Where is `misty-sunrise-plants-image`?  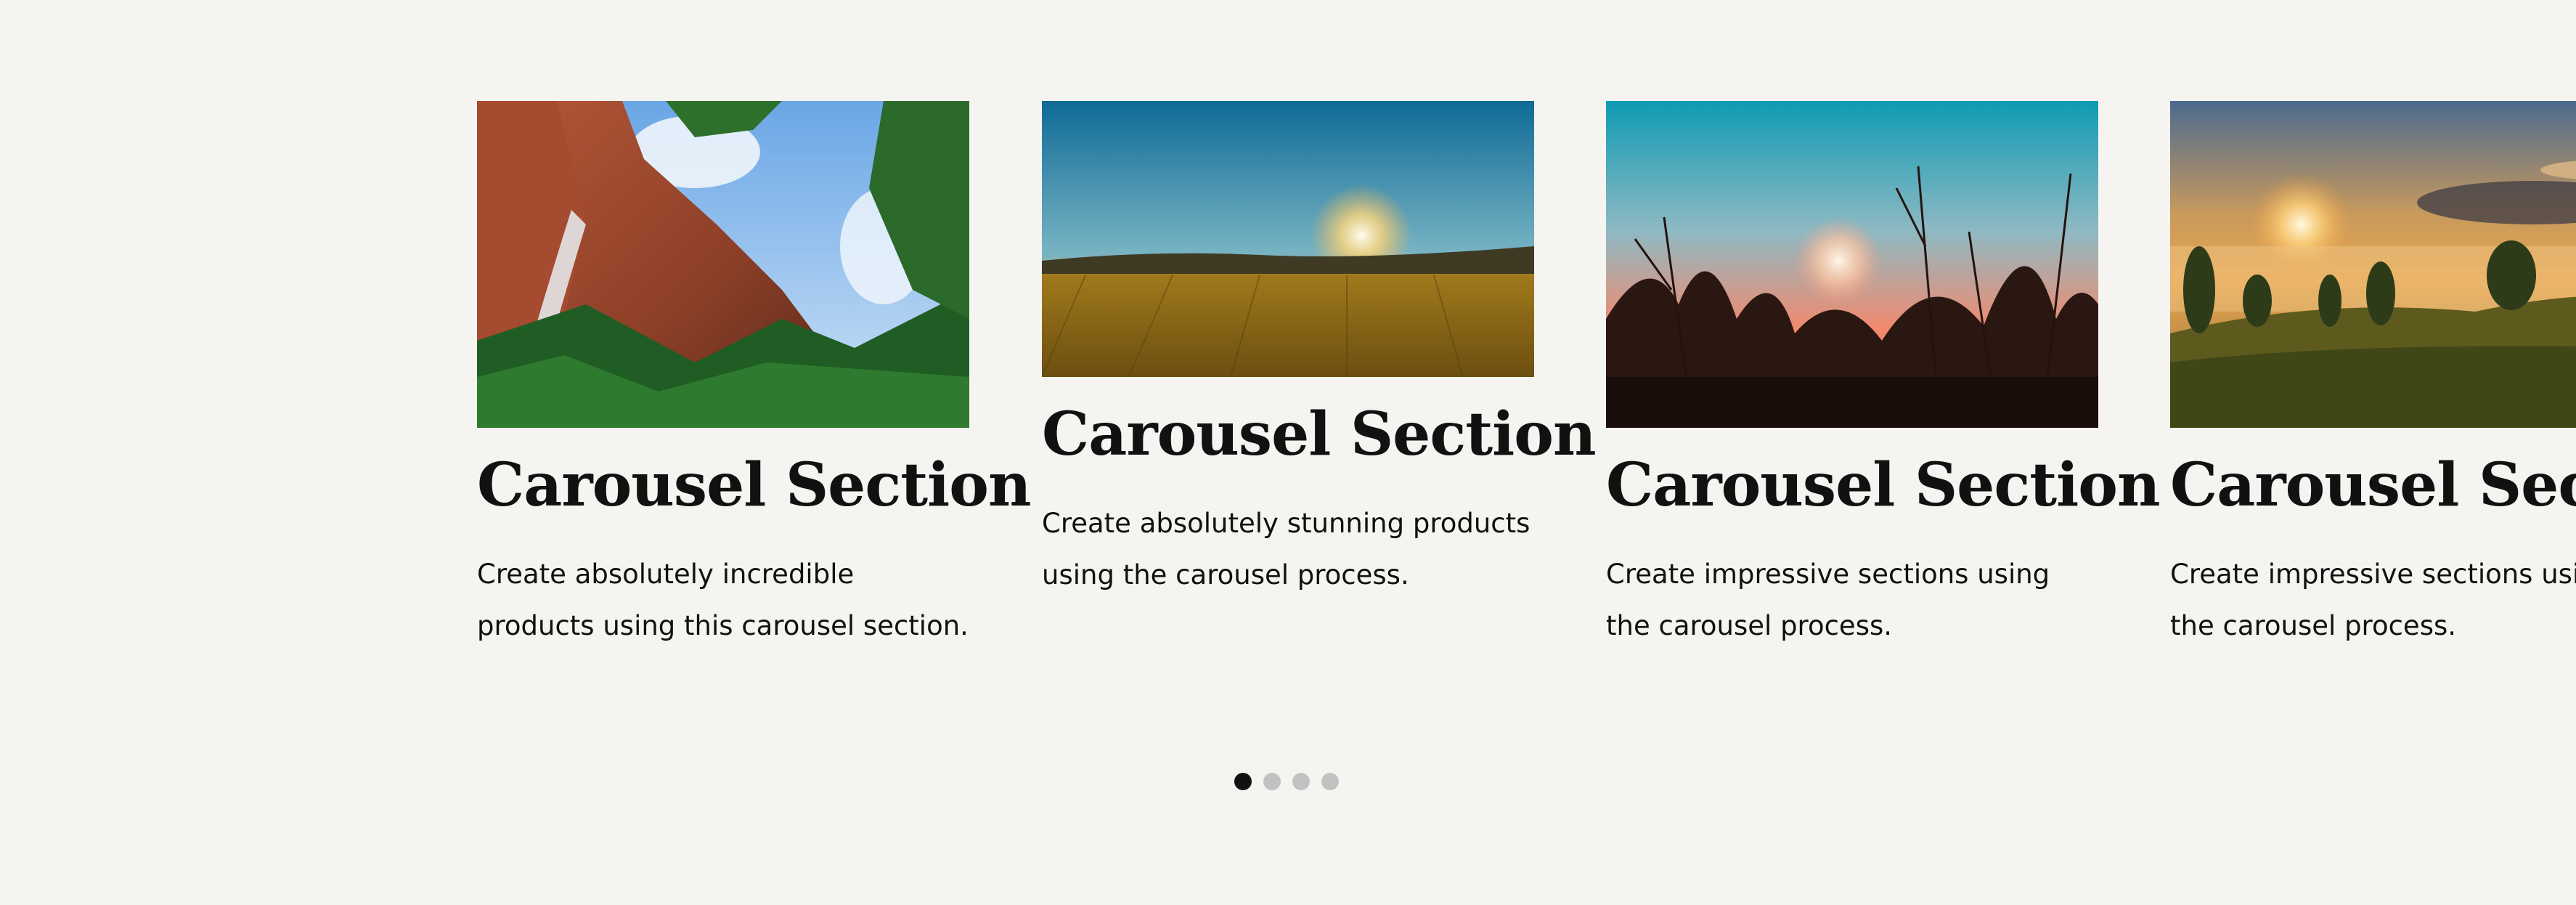
misty-sunrise-plants-image is located at coordinates (1852, 264).